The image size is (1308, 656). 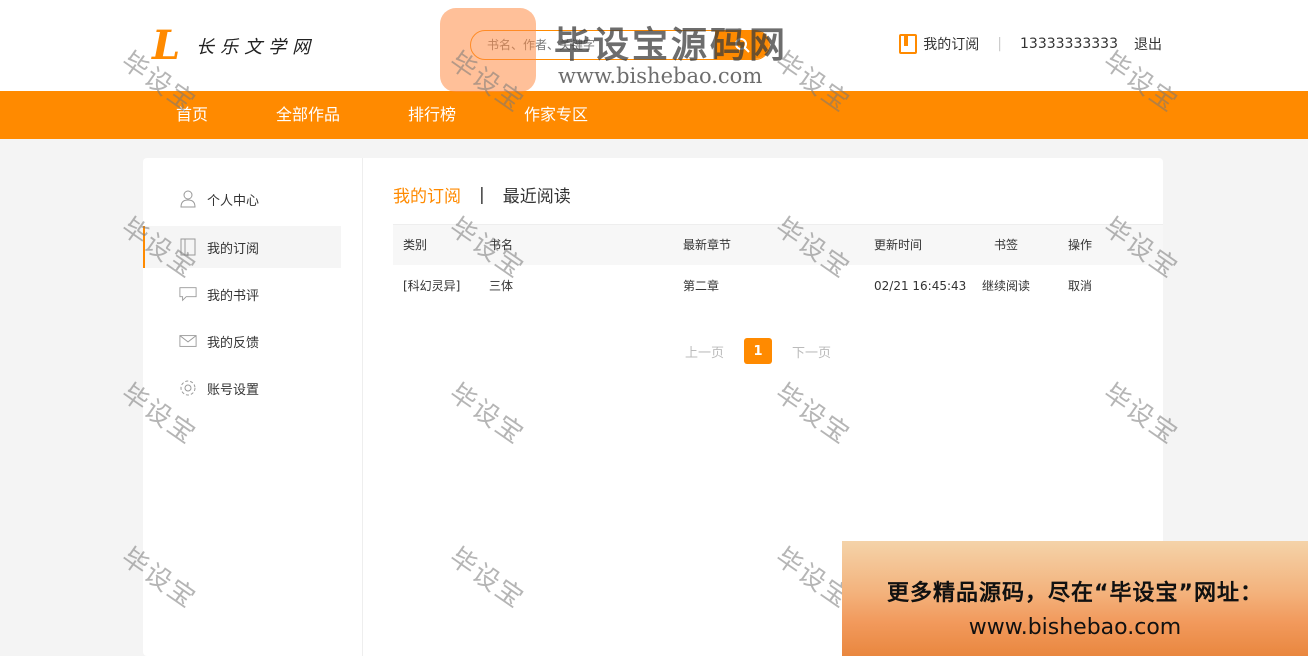 What do you see at coordinates (1075, 627) in the screenshot?
I see `promo-url: www.bishebao.com` at bounding box center [1075, 627].